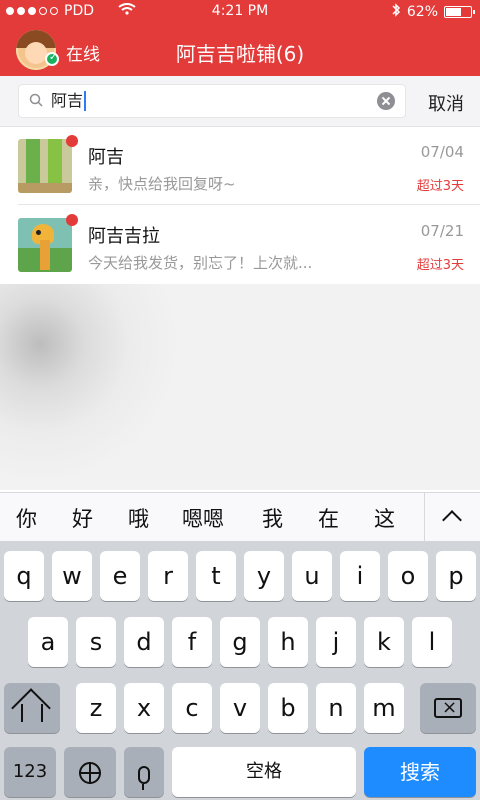  Describe the element at coordinates (144, 778) in the screenshot. I see `microphone-icon` at that location.